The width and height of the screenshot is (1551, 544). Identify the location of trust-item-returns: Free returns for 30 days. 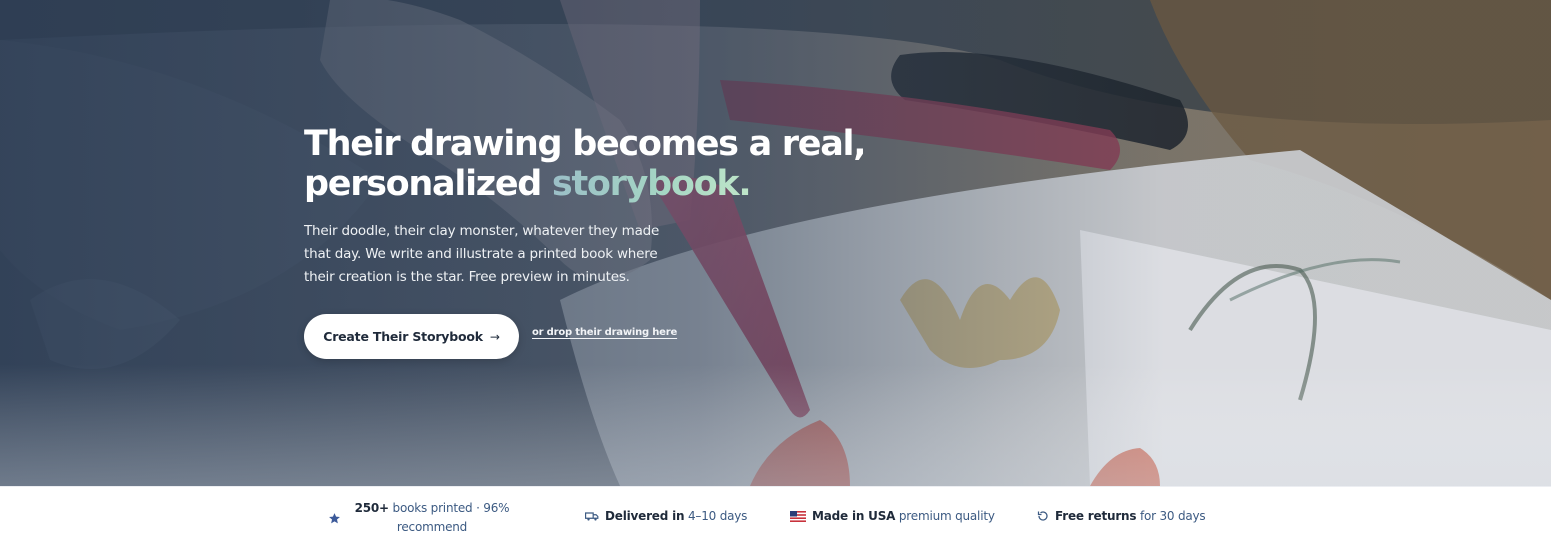
(1121, 516).